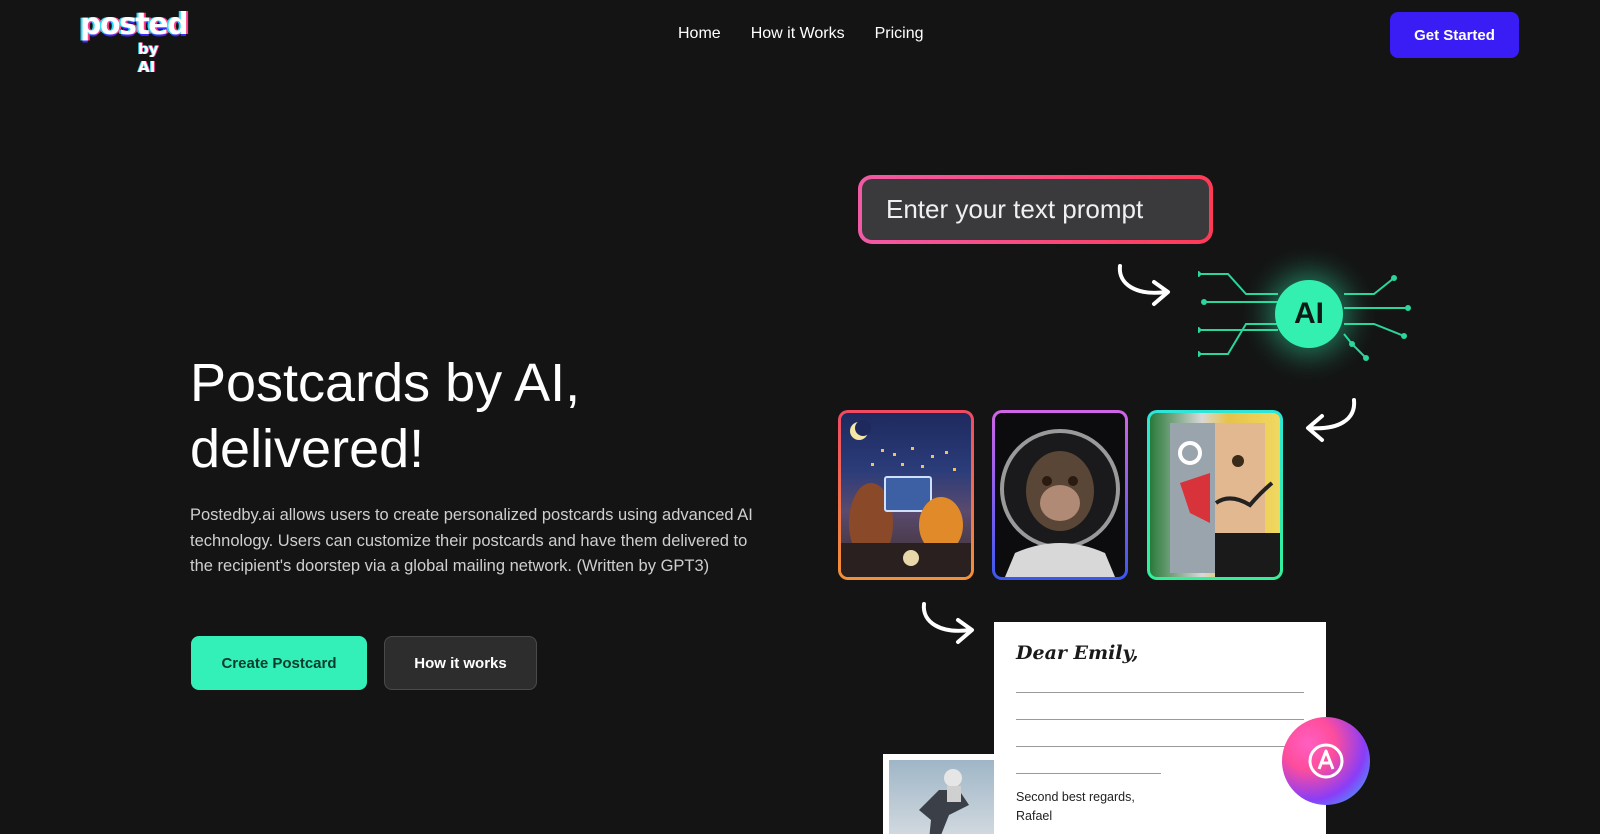 Image resolution: width=1600 pixels, height=834 pixels. I want to click on how-it-works-button: How it works, so click(460, 663).